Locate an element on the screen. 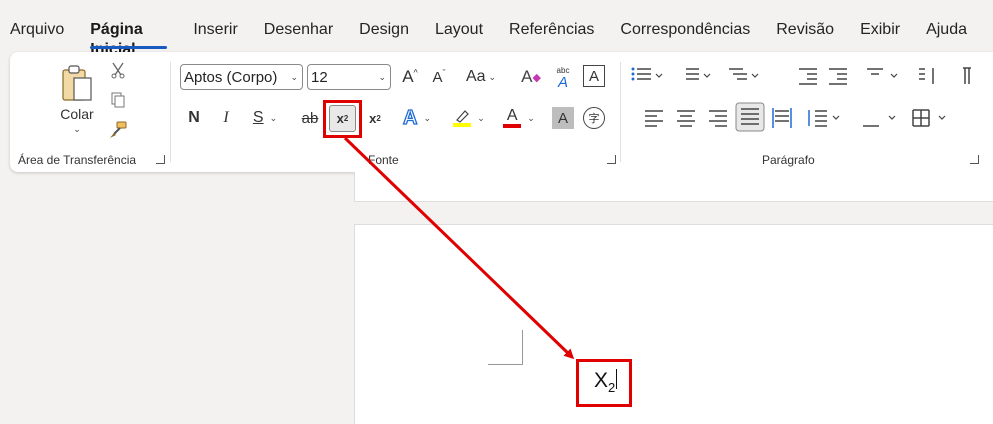 This screenshot has width=993, height=424. font-group-label: Fonte is located at coordinates (383, 160).